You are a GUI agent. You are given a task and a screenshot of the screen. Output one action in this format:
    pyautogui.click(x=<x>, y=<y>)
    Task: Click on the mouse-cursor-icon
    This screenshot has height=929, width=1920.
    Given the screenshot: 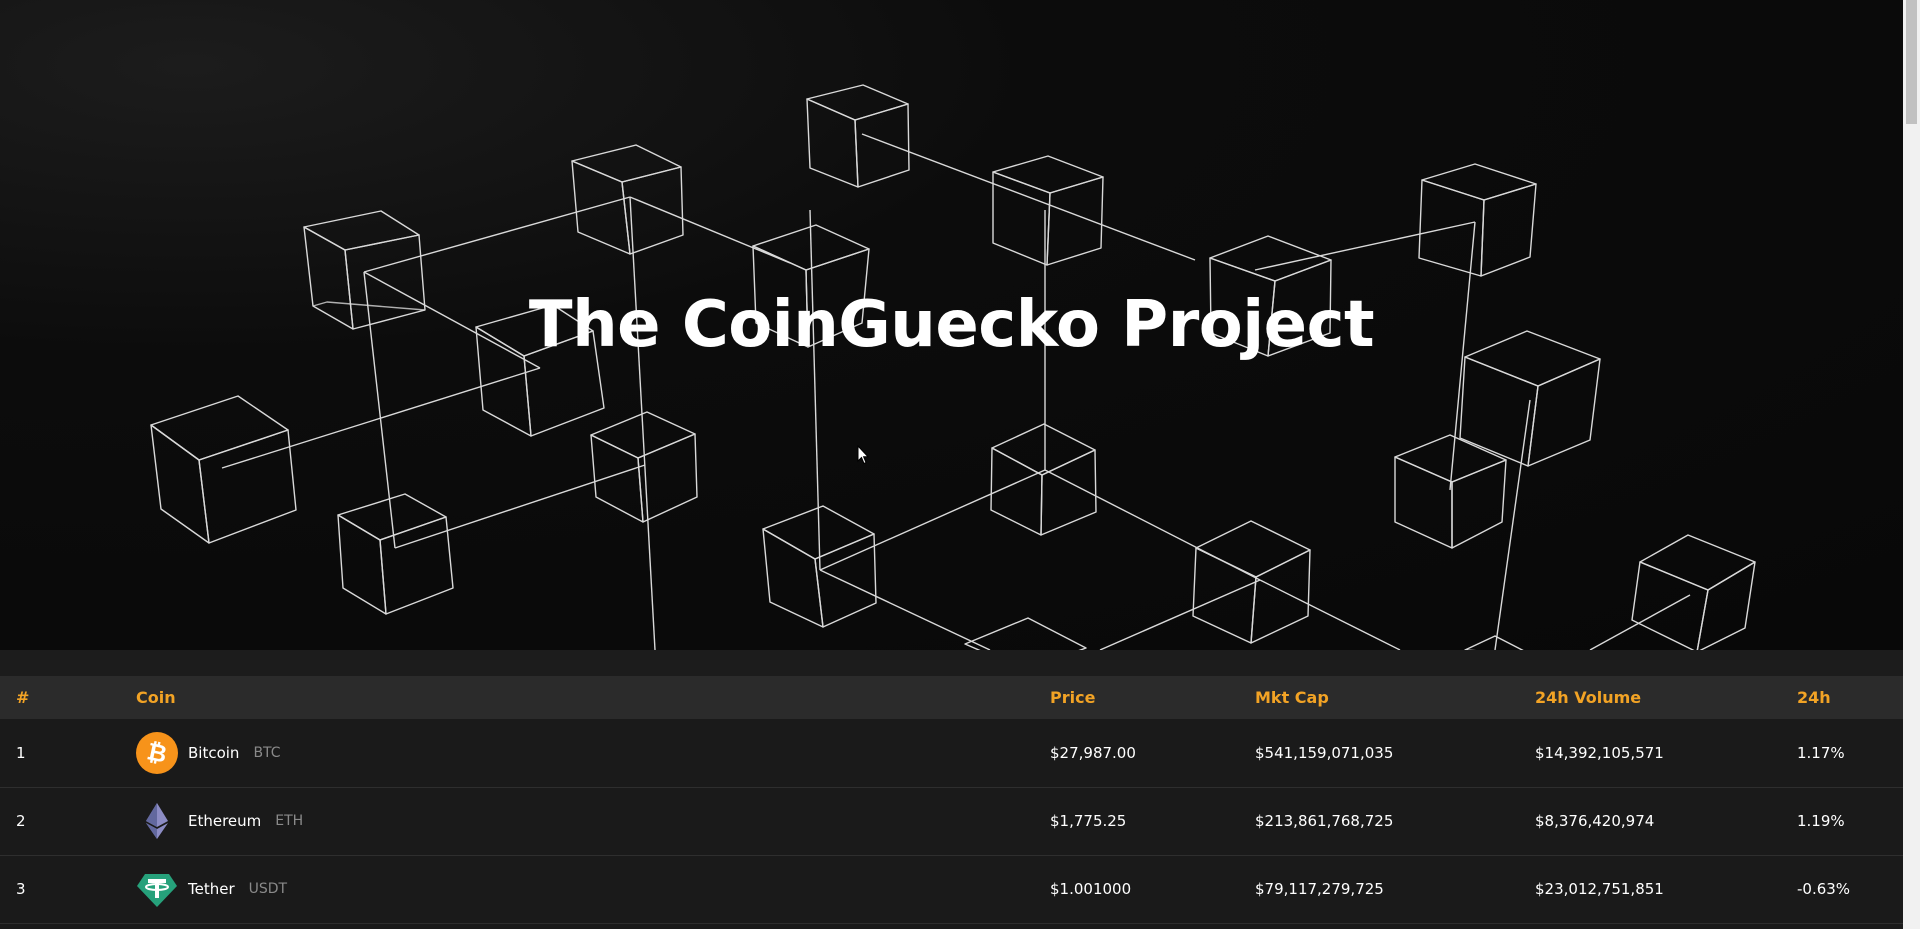 What is the action you would take?
    pyautogui.click(x=863, y=455)
    